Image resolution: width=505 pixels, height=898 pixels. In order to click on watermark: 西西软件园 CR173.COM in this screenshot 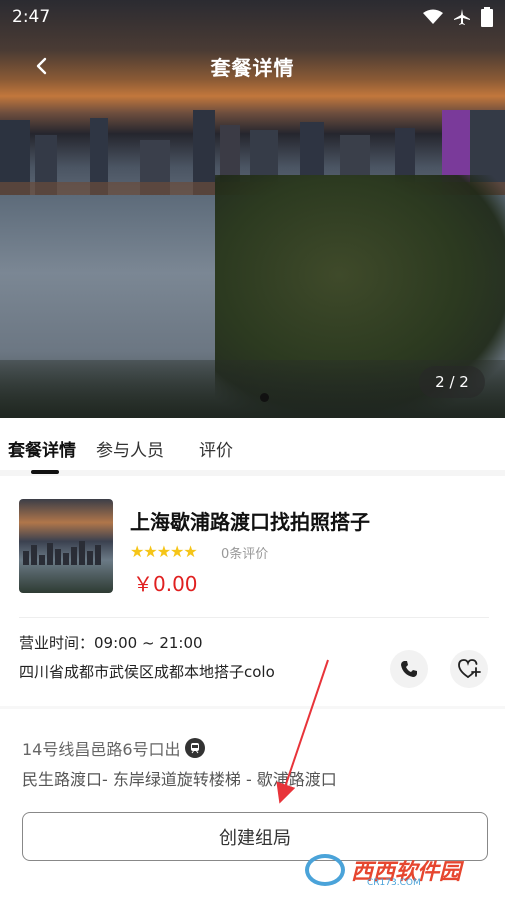, I will do `click(395, 870)`.